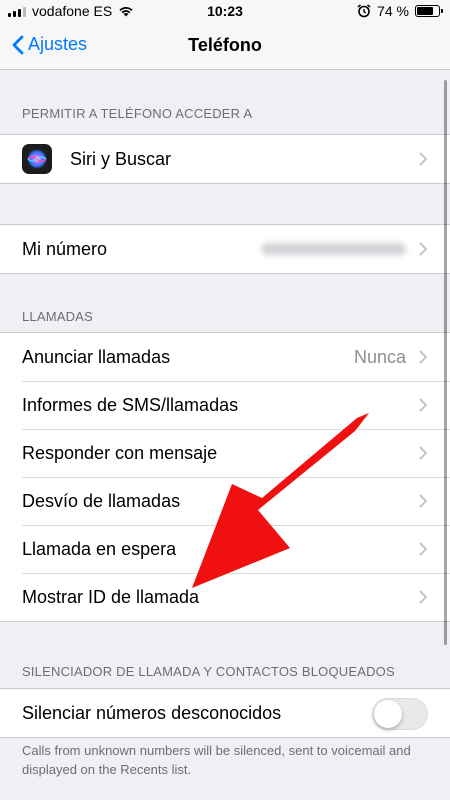 This screenshot has width=450, height=800. I want to click on battery-percent: 74 %, so click(393, 11).